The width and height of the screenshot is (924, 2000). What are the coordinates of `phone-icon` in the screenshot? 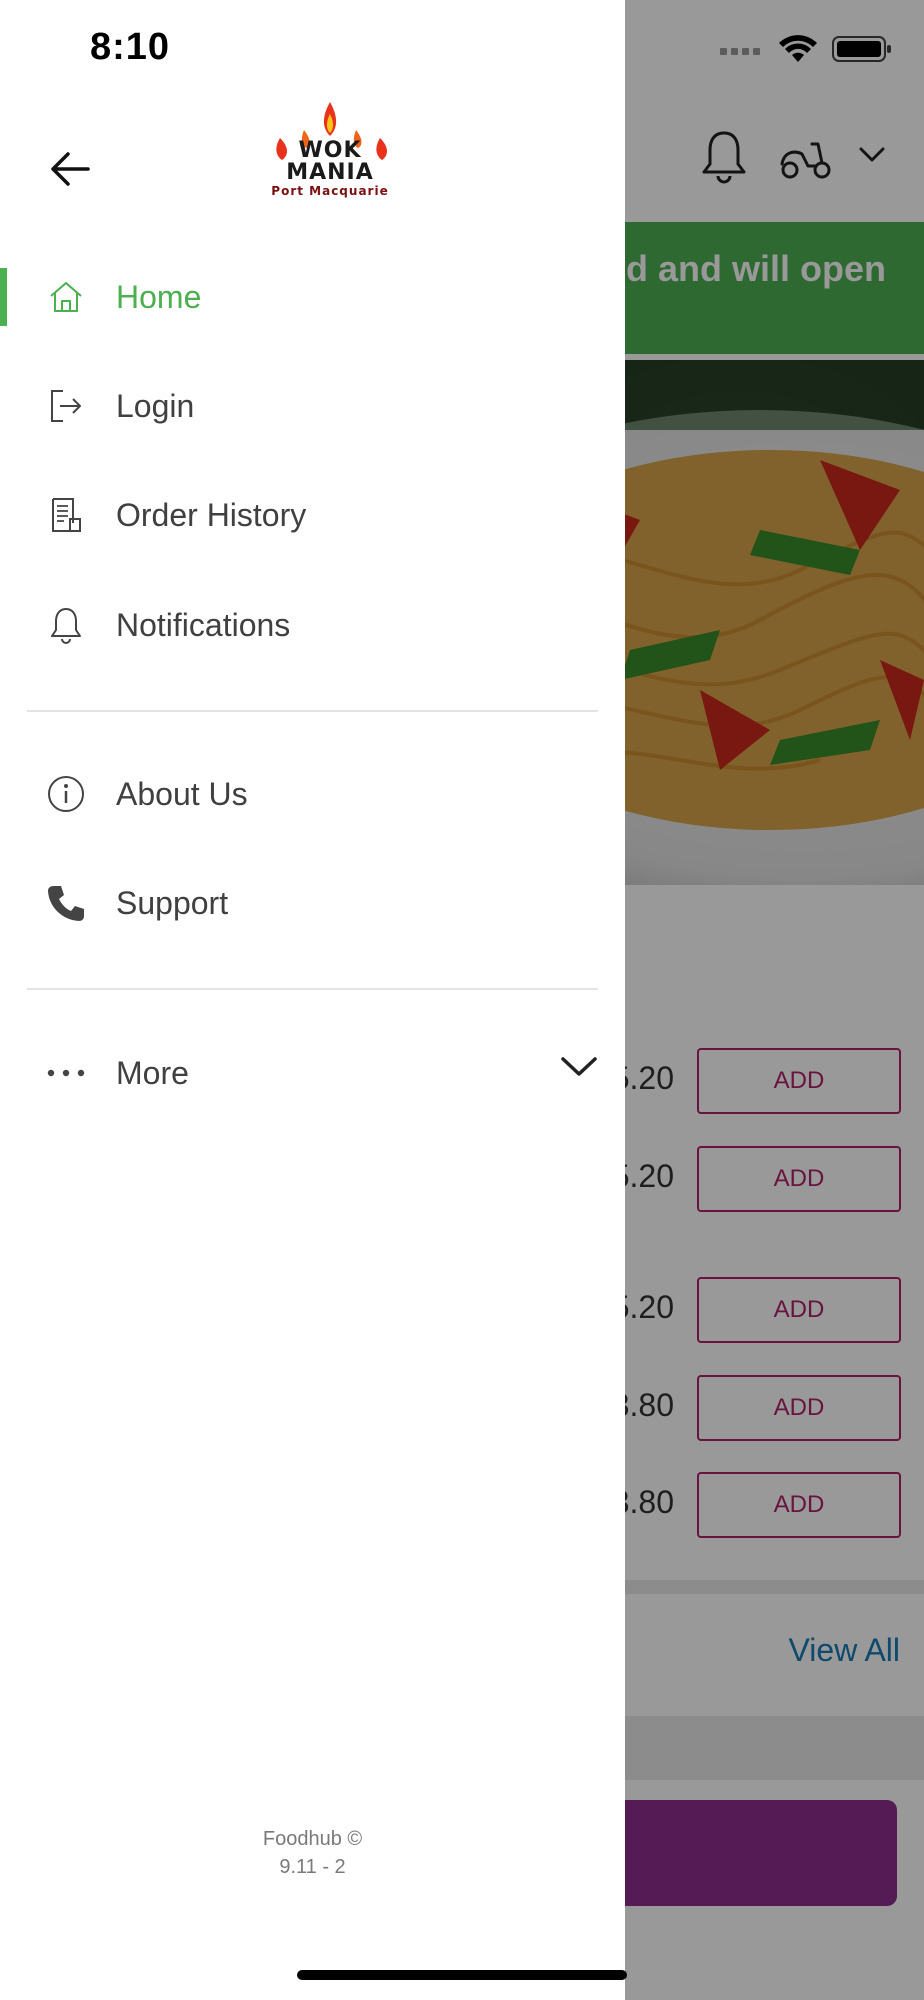 It's located at (66, 903).